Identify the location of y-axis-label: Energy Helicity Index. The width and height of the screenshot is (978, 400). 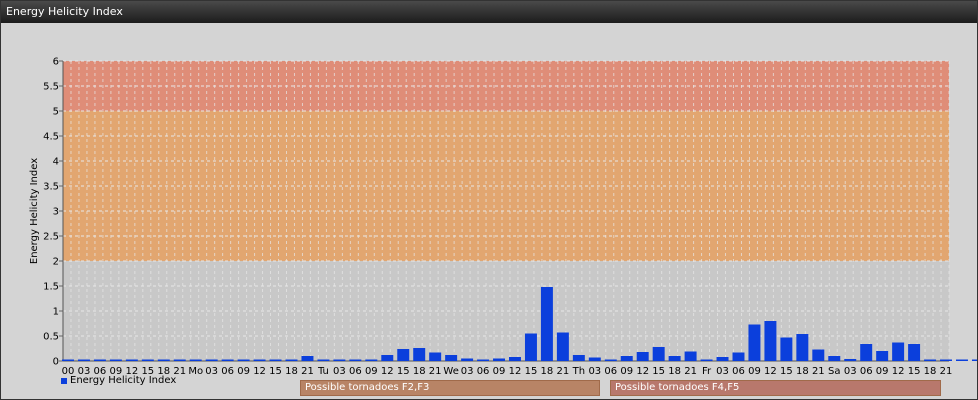
(34, 211).